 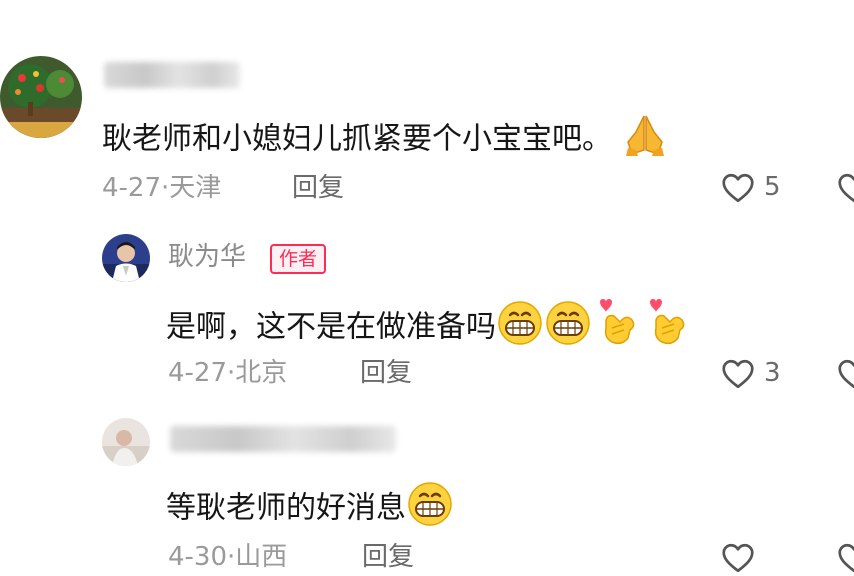 I want to click on like-button: 3, so click(x=755, y=374).